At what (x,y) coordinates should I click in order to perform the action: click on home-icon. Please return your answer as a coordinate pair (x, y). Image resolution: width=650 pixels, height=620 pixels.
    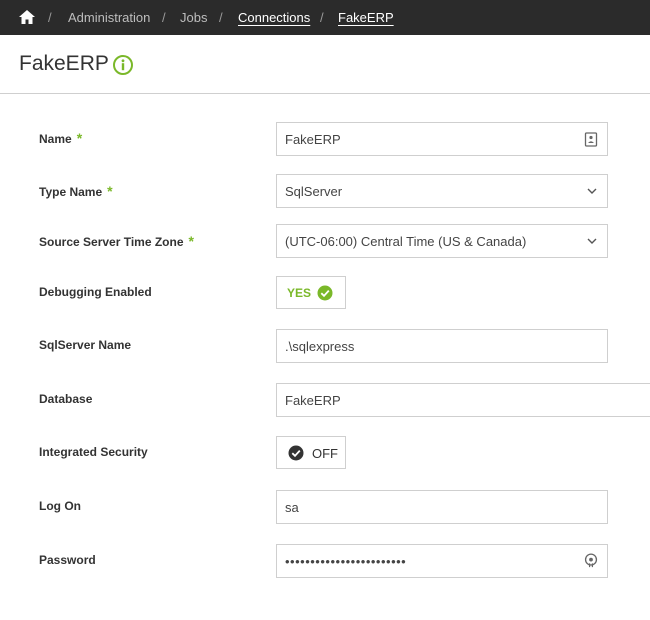
    Looking at the image, I should click on (27, 17).